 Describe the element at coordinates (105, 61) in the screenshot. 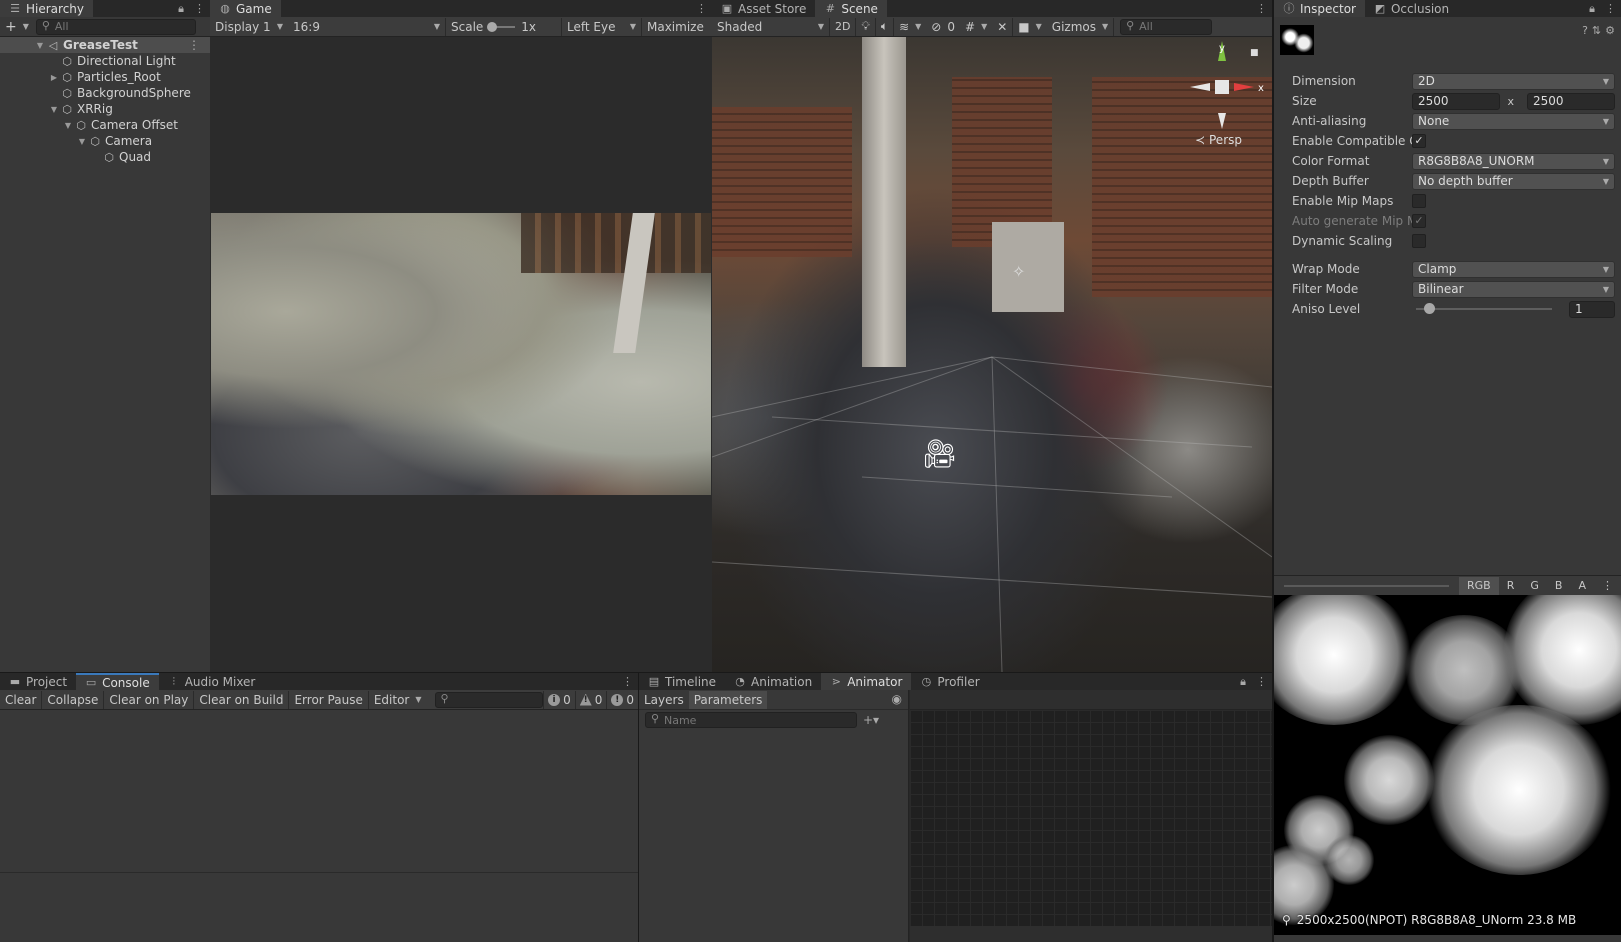

I see `hierarchy-item: ⬡ Directional Light` at that location.